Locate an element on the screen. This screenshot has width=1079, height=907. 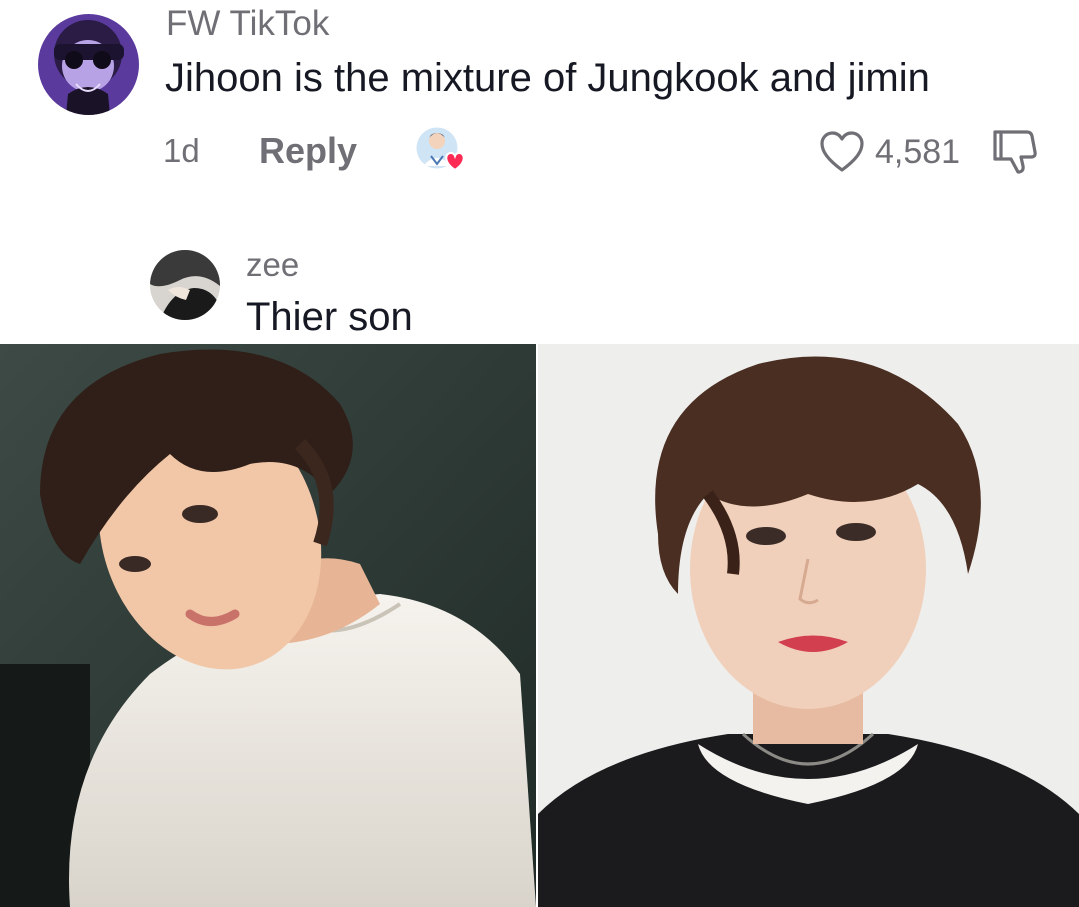
creator-liked-badge is located at coordinates (444, 150).